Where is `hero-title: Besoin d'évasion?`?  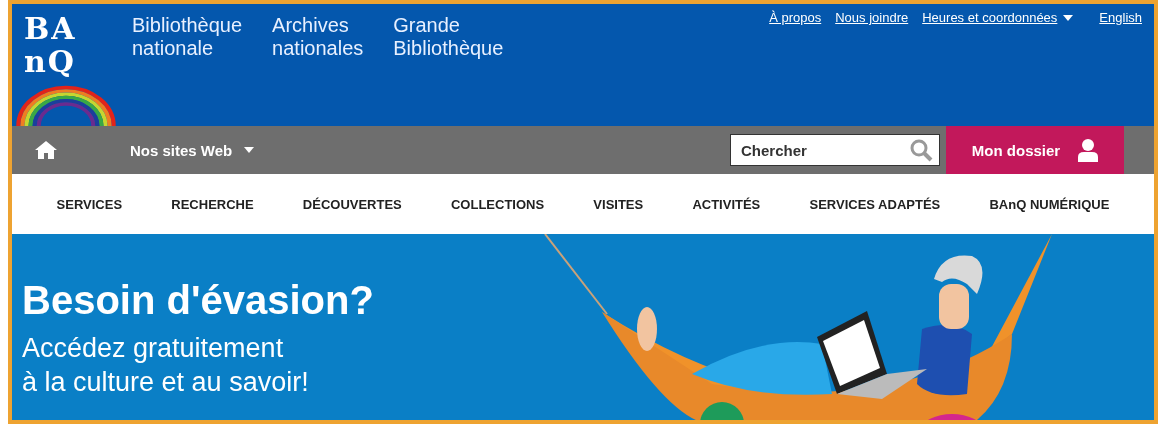 hero-title: Besoin d'évasion? is located at coordinates (198, 300).